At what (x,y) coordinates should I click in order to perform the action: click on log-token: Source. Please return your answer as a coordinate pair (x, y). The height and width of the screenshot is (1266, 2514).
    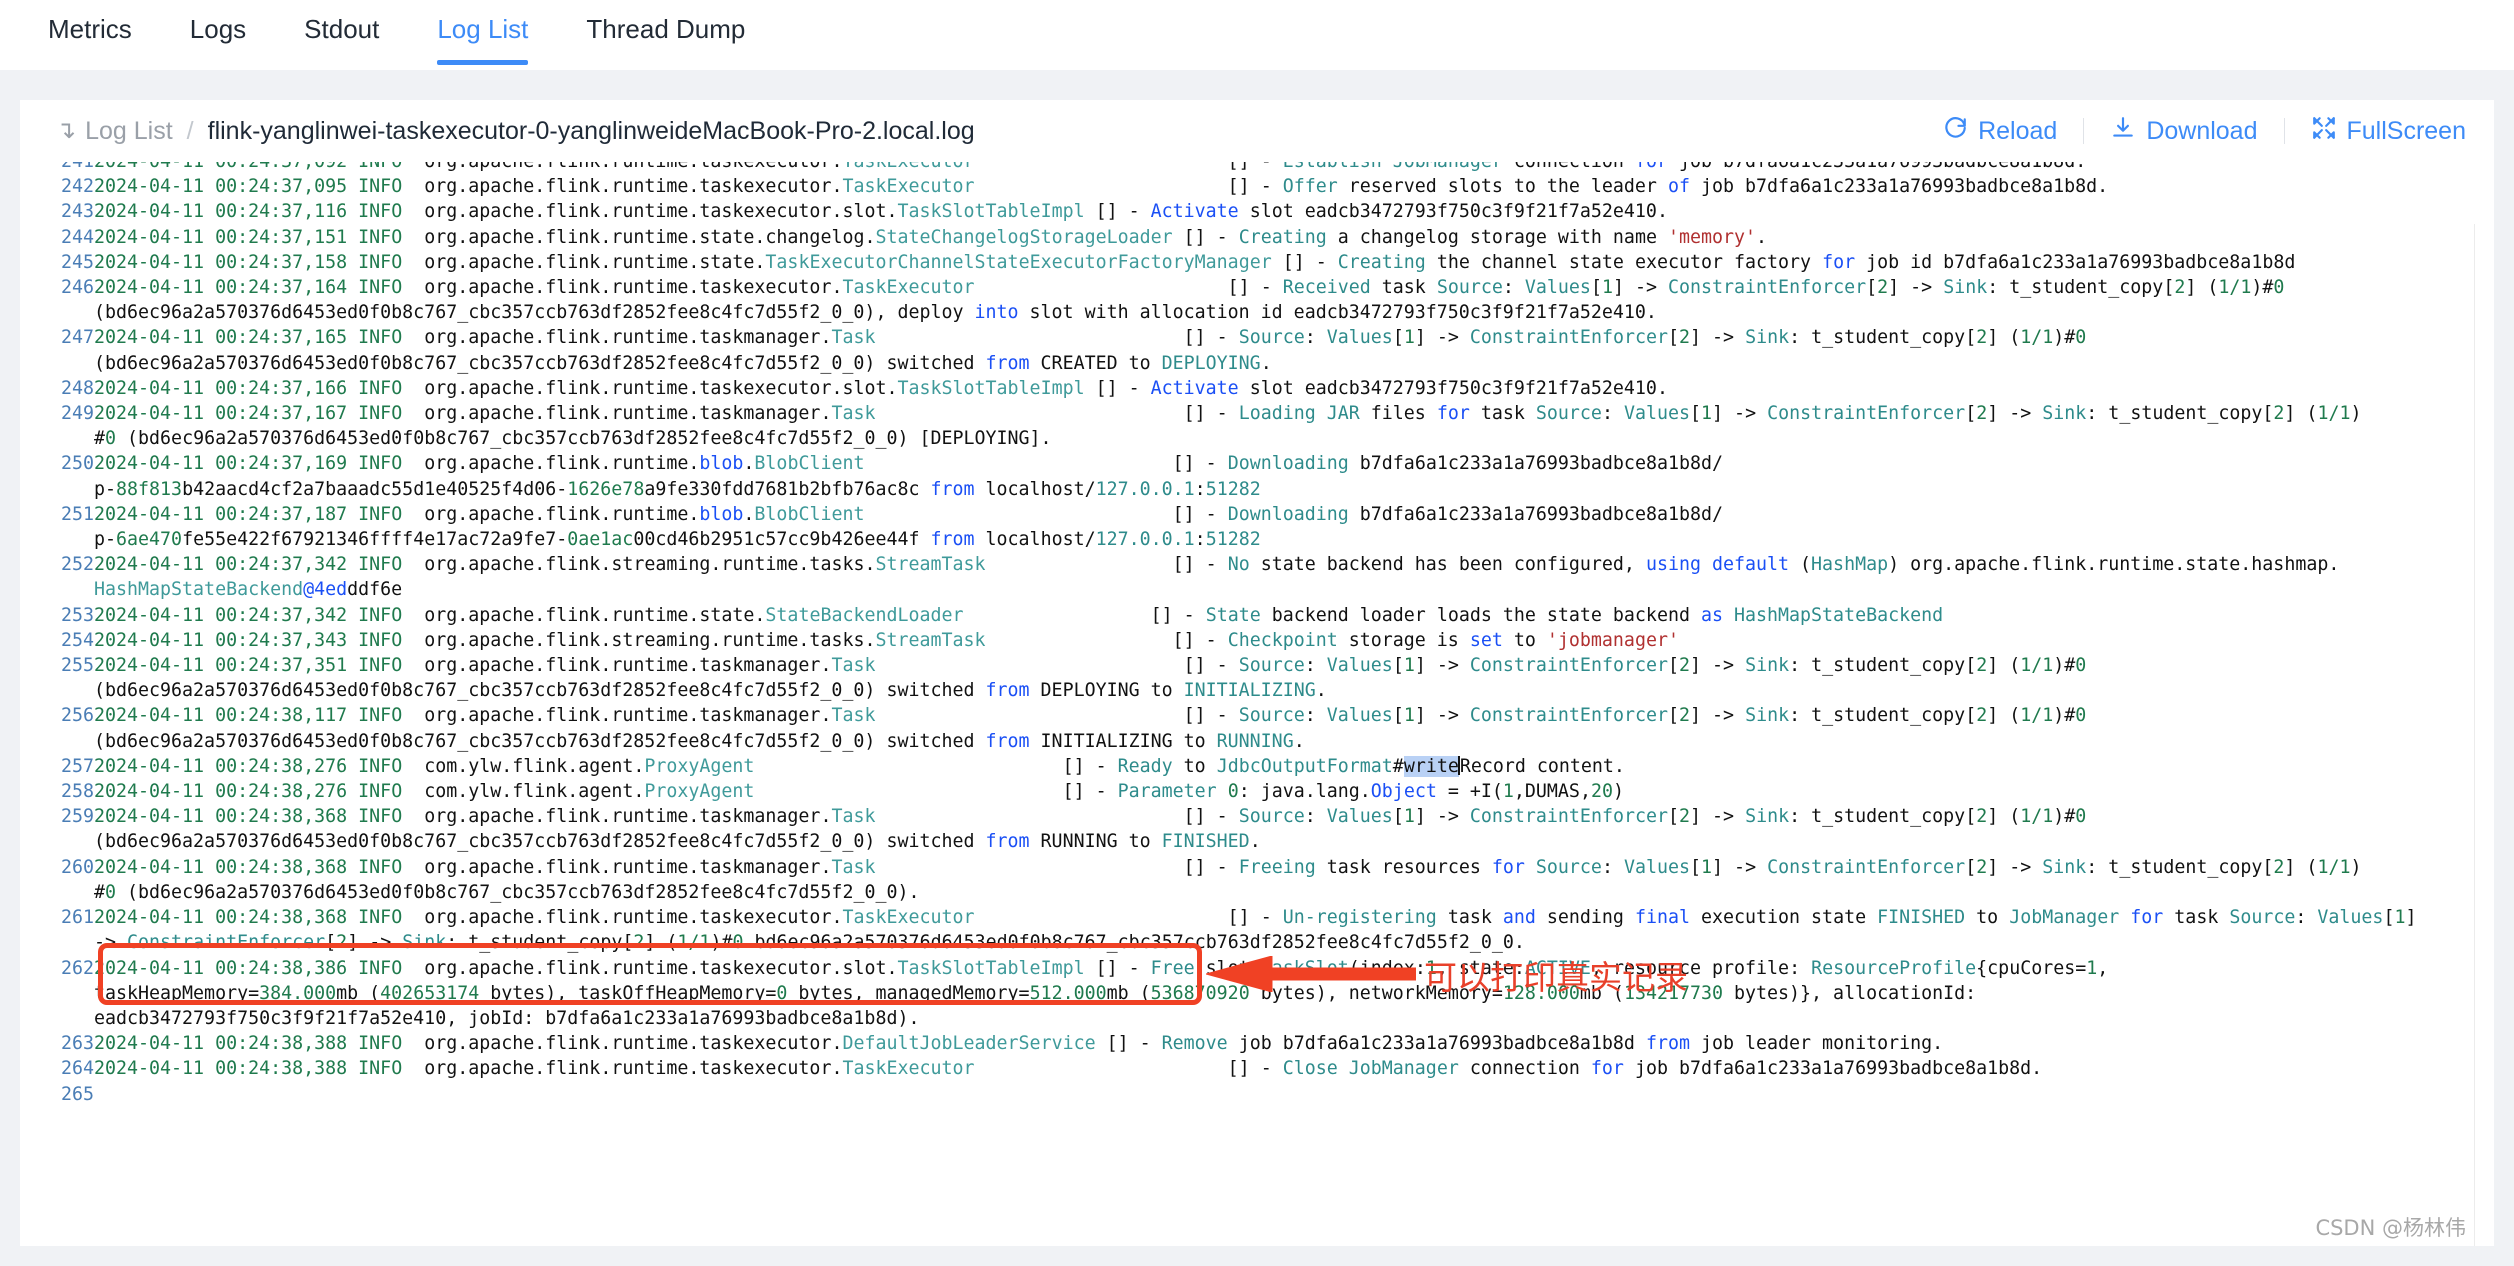
    Looking at the image, I should click on (1568, 414).